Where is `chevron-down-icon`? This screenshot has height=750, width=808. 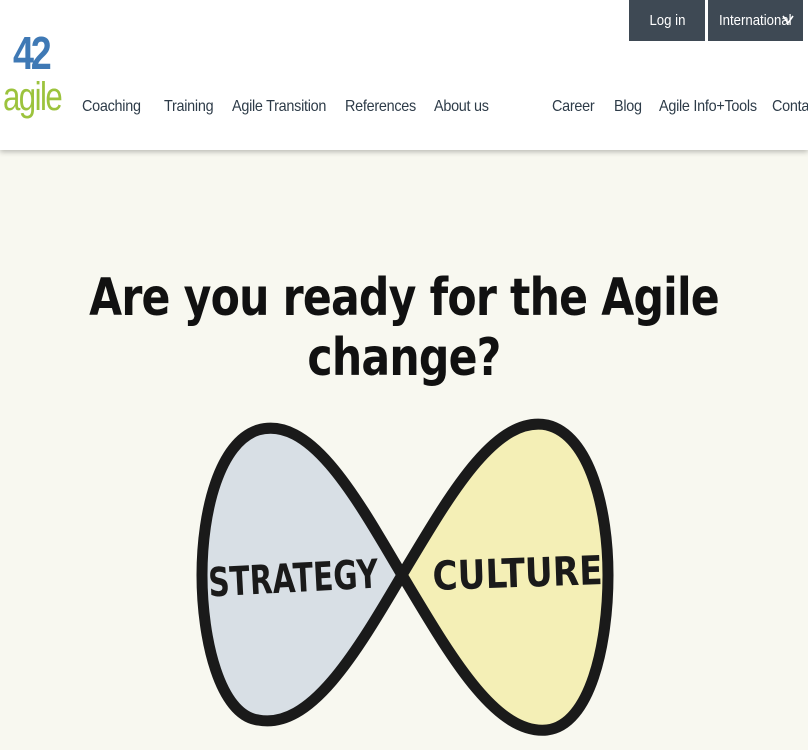
chevron-down-icon is located at coordinates (788, 20).